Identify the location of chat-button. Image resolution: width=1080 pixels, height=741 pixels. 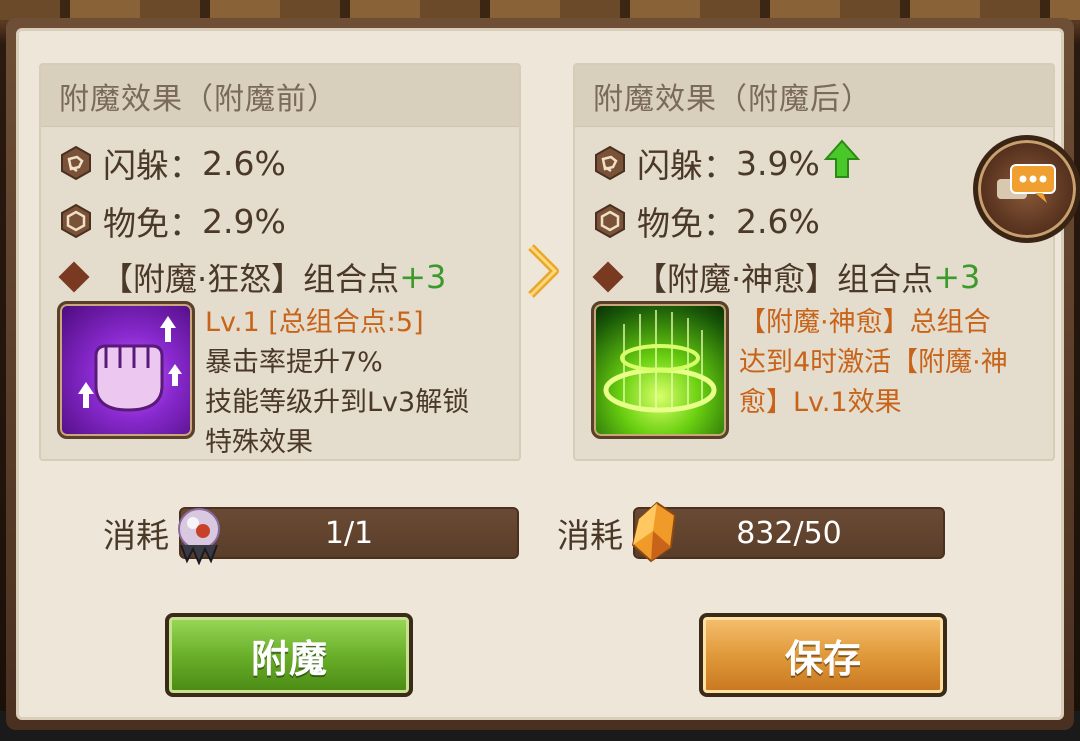
(1026, 189).